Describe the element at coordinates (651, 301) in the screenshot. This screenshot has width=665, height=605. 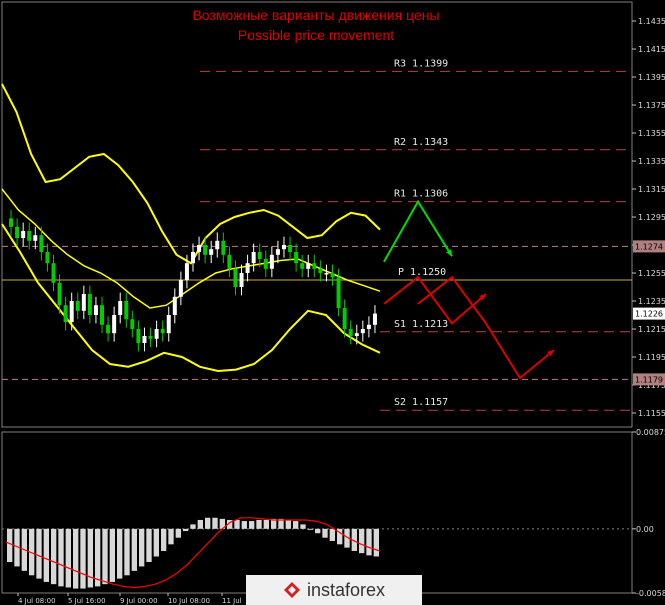
I see `price-tick-label: 1.1235` at that location.